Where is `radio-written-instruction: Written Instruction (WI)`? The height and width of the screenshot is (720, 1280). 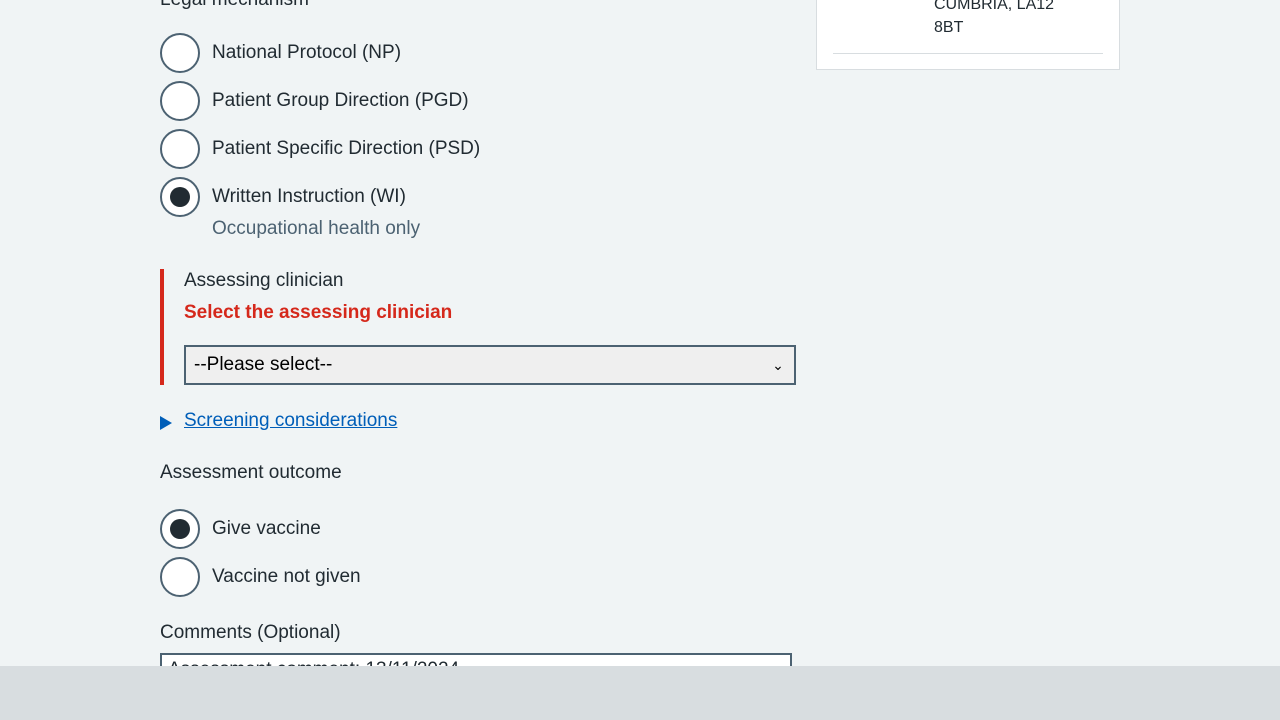
radio-written-instruction: Written Instruction (WI) is located at coordinates (283, 197).